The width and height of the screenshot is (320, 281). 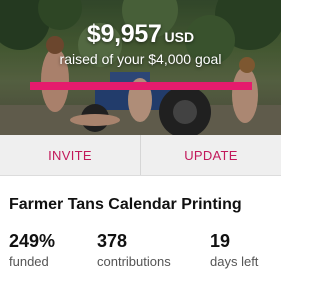 What do you see at coordinates (134, 261) in the screenshot?
I see `stat-label: contributions` at bounding box center [134, 261].